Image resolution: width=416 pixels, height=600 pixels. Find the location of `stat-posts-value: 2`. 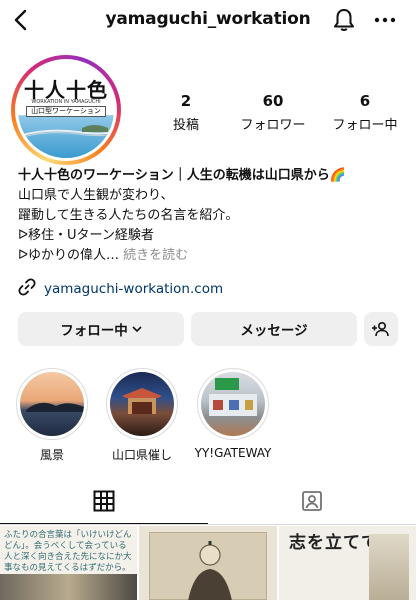

stat-posts-value: 2 is located at coordinates (186, 101).